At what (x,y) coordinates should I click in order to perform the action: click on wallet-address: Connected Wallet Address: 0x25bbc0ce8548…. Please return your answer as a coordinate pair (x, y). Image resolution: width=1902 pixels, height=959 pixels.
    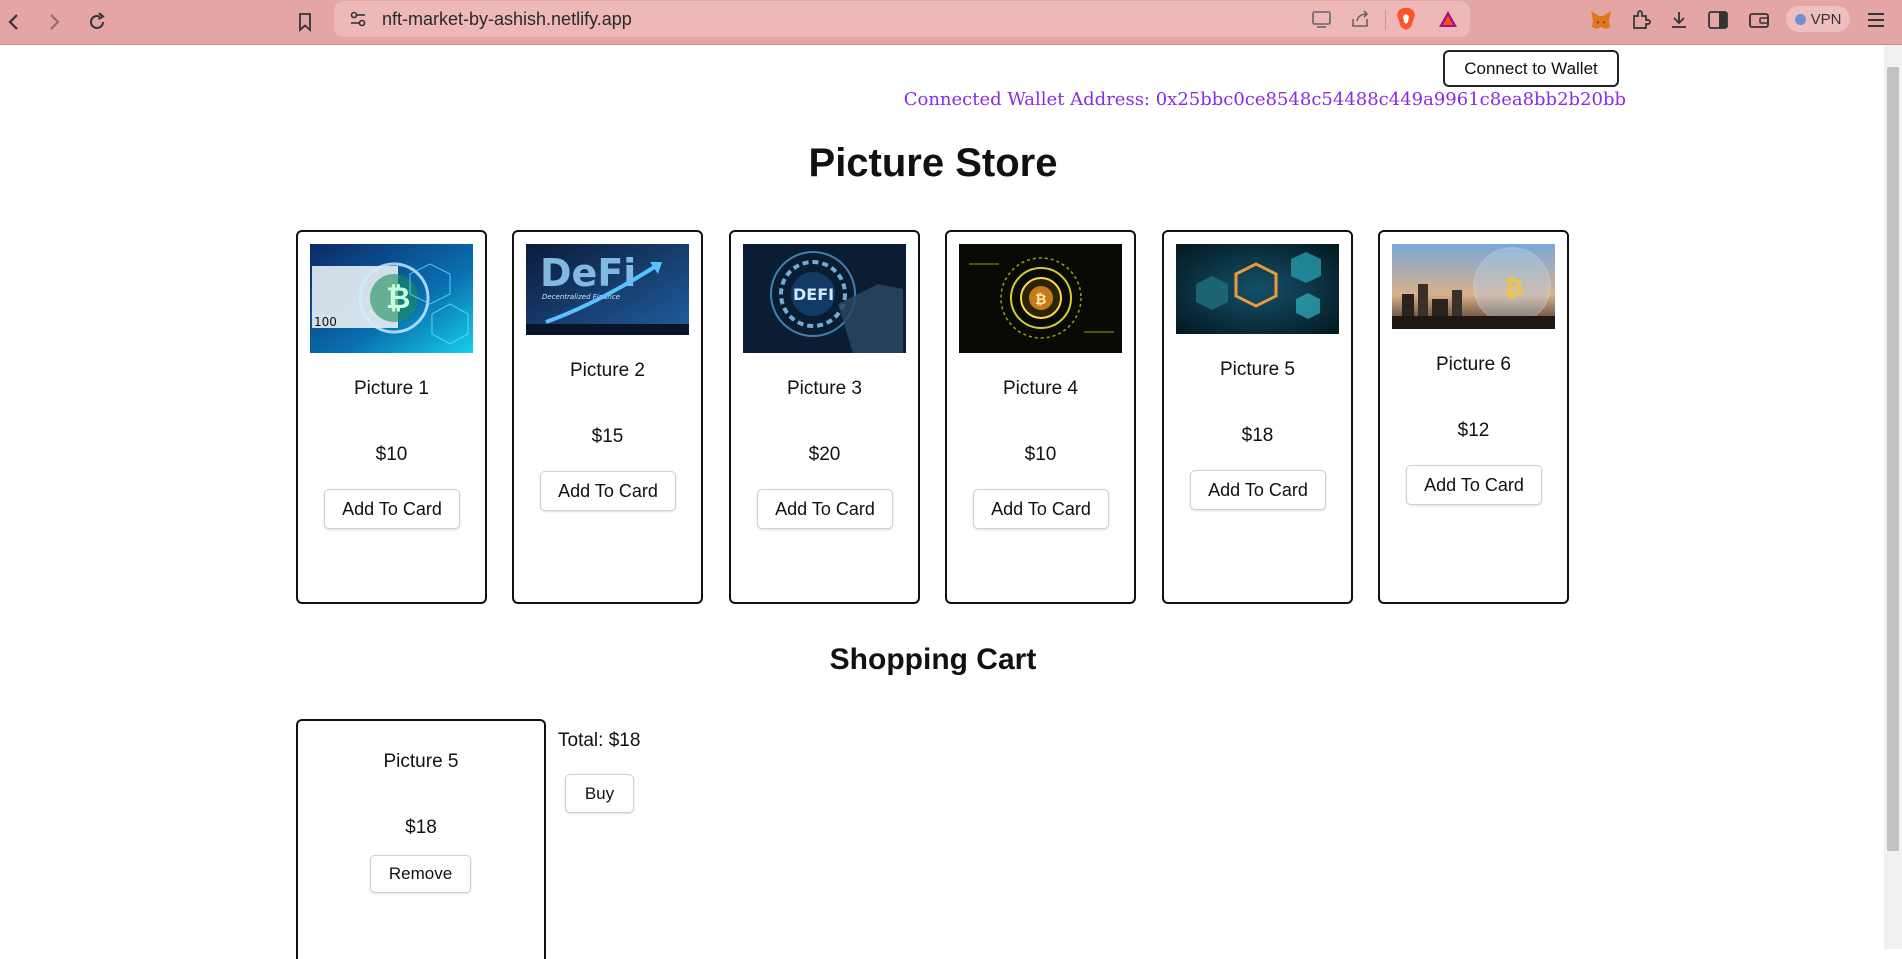
    Looking at the image, I should click on (1264, 99).